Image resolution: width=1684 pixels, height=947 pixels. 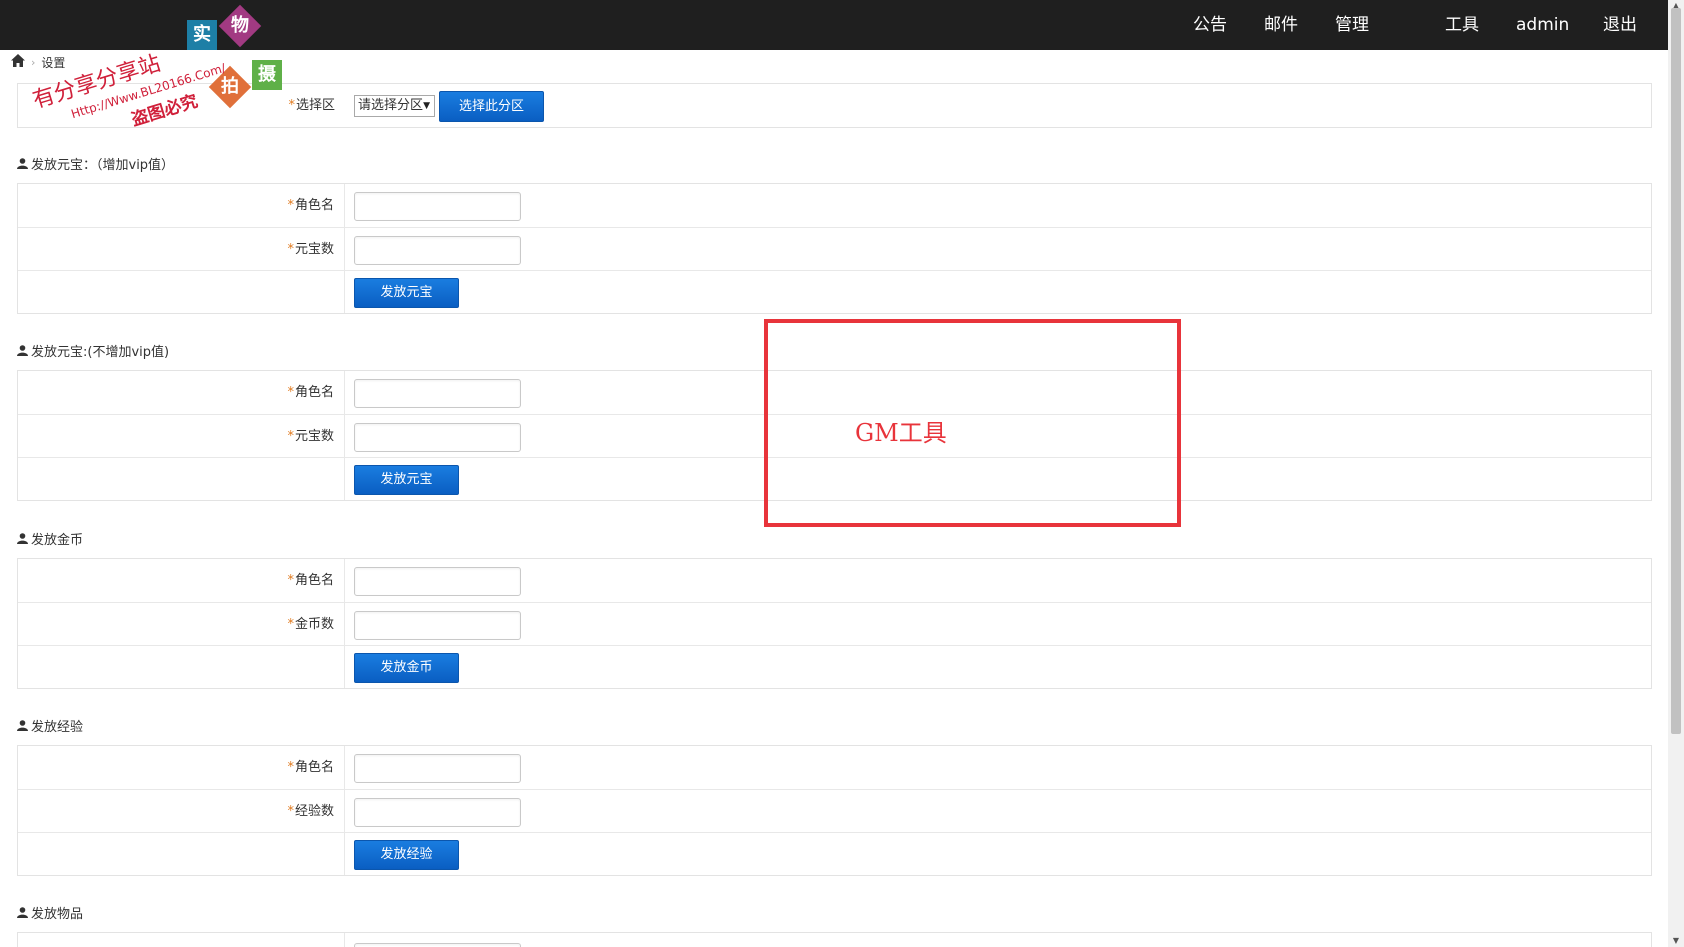 What do you see at coordinates (491, 106) in the screenshot?
I see `select-zone-button: 选择此分区` at bounding box center [491, 106].